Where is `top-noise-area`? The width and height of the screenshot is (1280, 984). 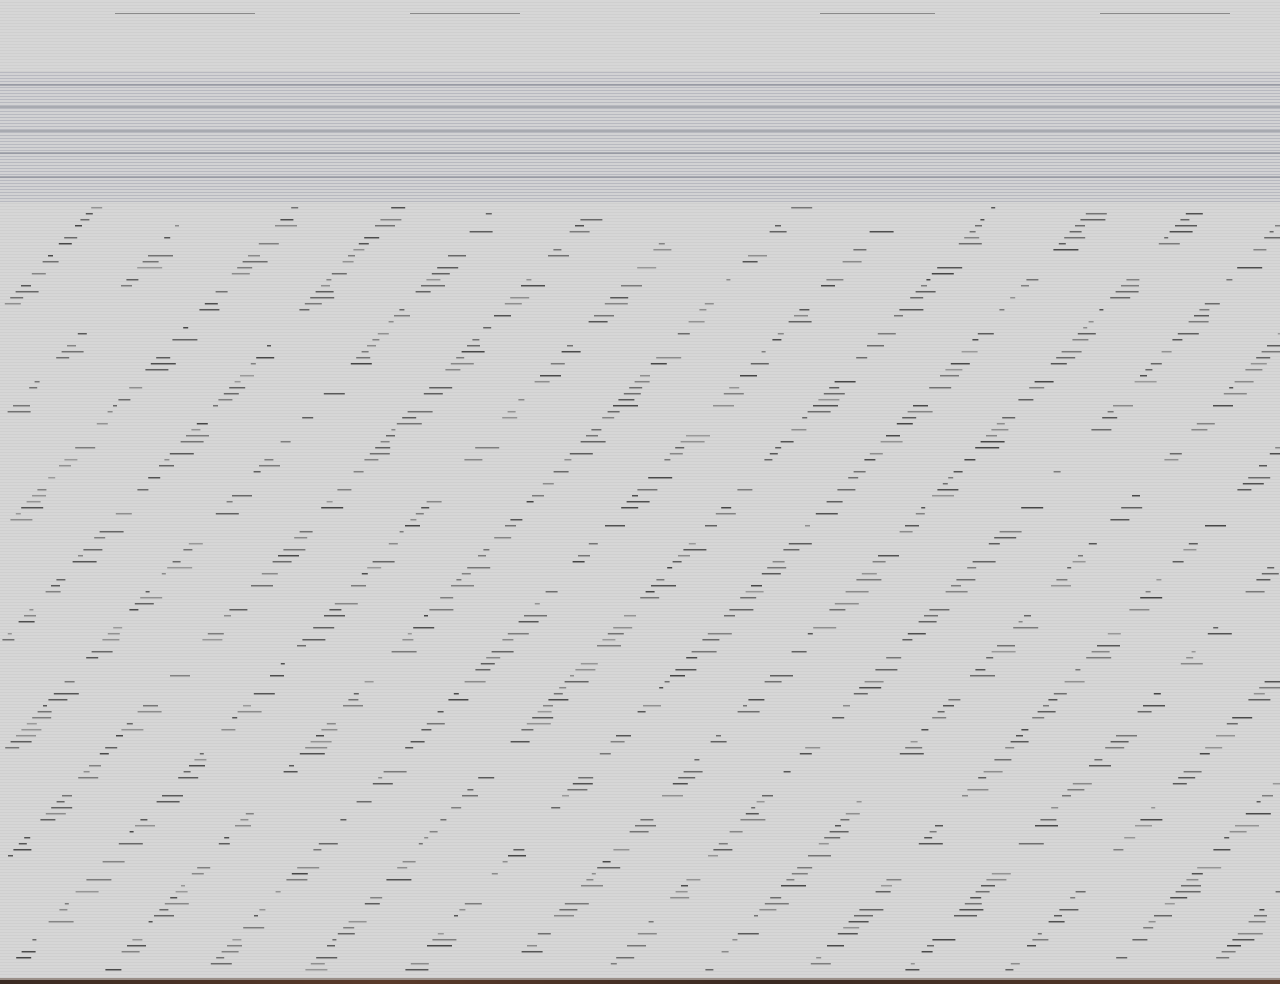
top-noise-area is located at coordinates (640, 35).